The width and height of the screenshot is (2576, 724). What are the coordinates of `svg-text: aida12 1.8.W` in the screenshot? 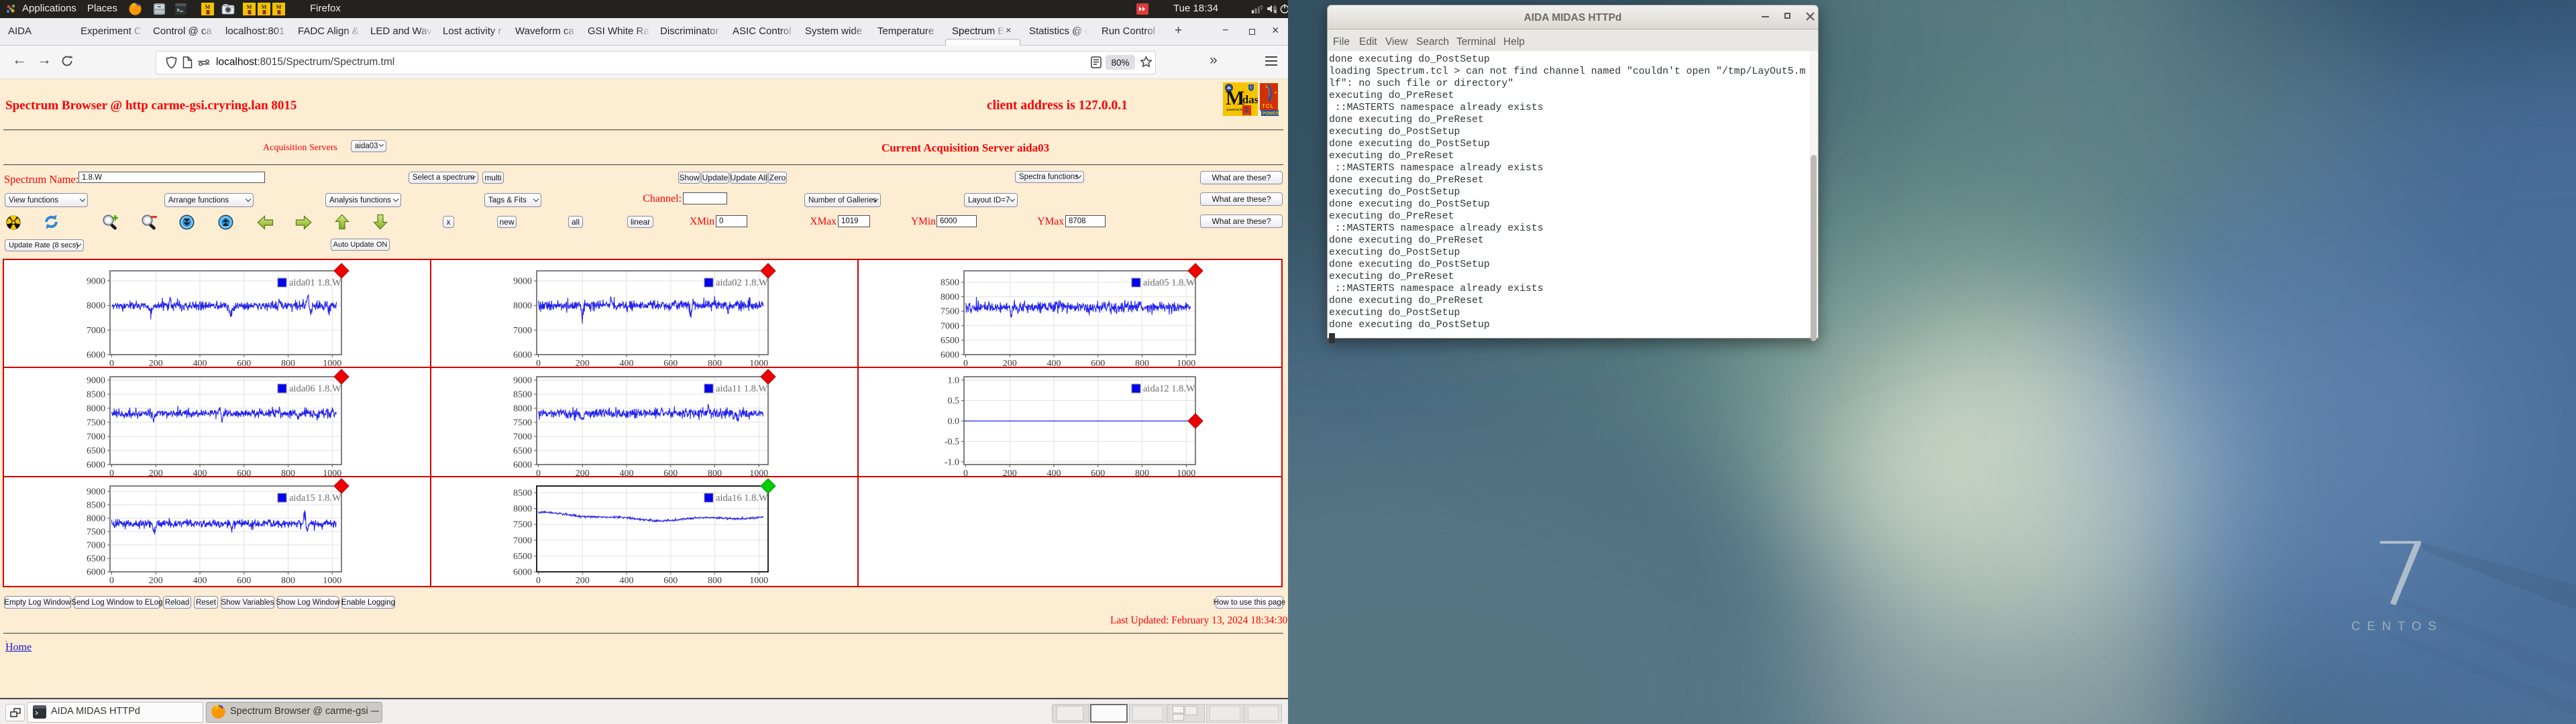 It's located at (1169, 388).